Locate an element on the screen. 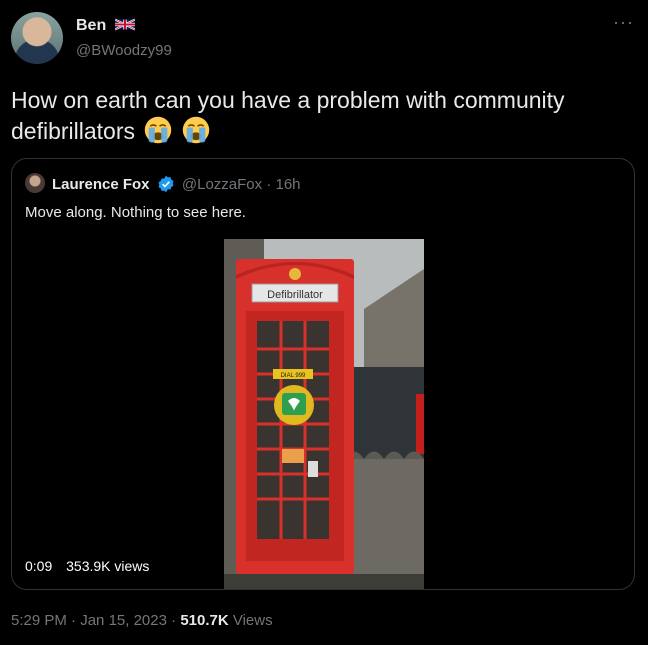 The height and width of the screenshot is (645, 648). video-views: 353.9K views is located at coordinates (108, 566).